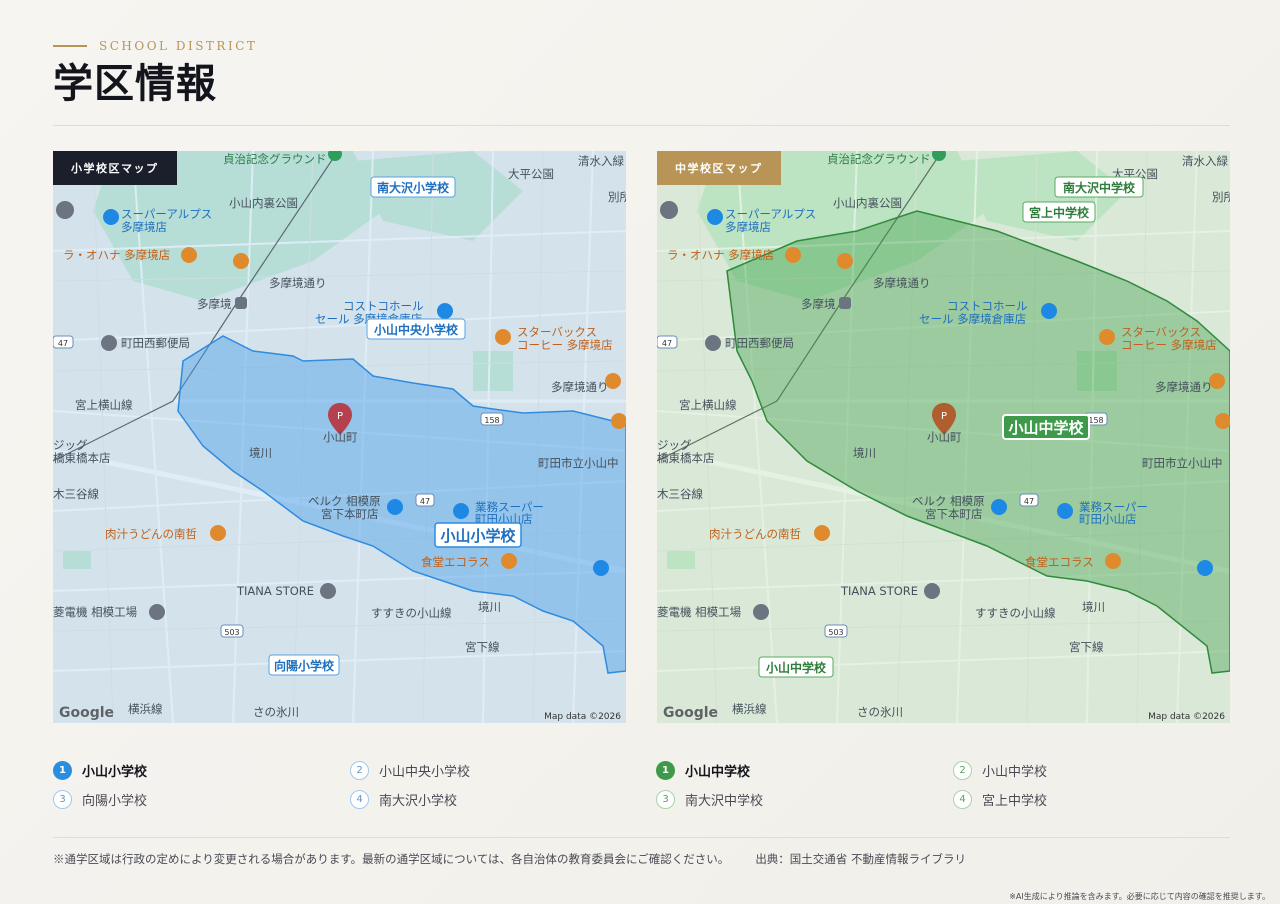 The width and height of the screenshot is (1280, 904). Describe the element at coordinates (115, 801) in the screenshot. I see `legend-label: 向陽小学校` at that location.